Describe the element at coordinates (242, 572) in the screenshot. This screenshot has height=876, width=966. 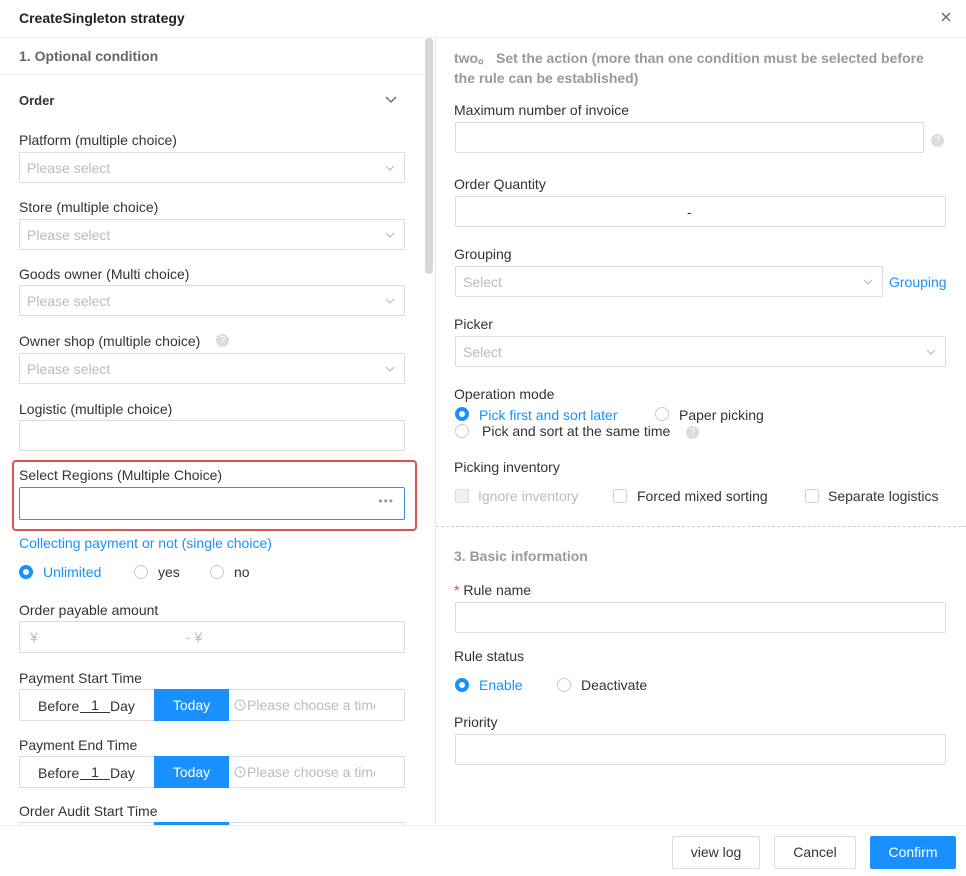
I see `radio-no-label: no` at that location.